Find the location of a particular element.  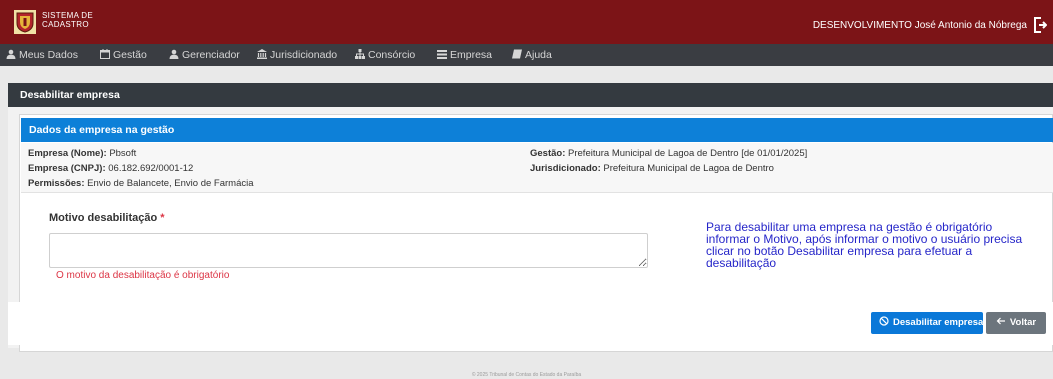

nav-item-ajuda: Ajuda is located at coordinates (532, 55).